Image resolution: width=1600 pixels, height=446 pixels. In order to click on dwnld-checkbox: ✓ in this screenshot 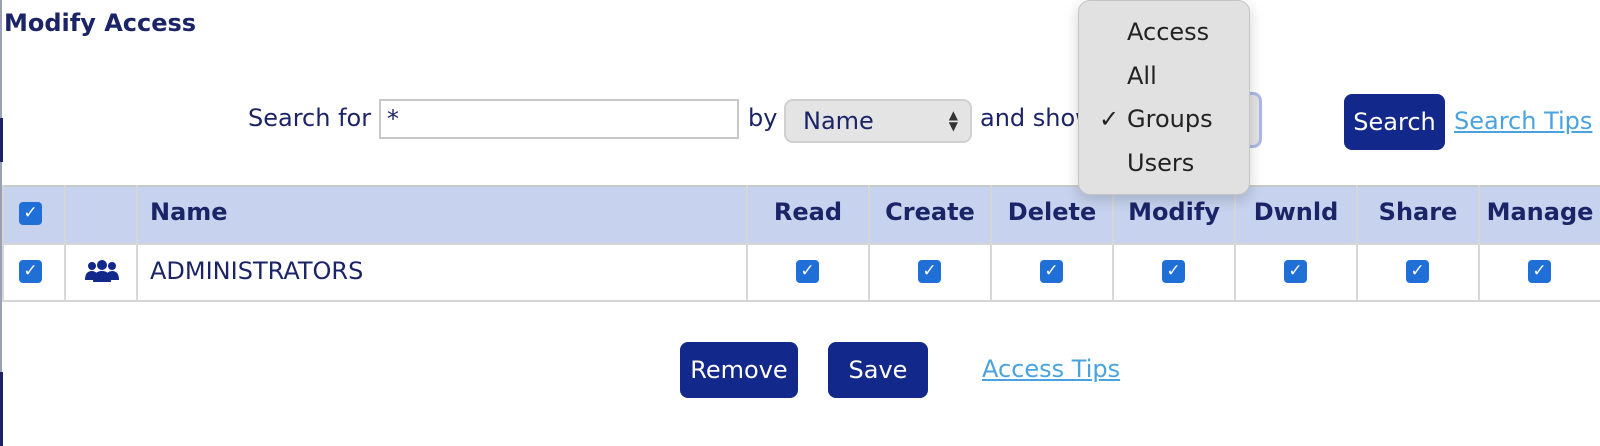, I will do `click(1295, 271)`.